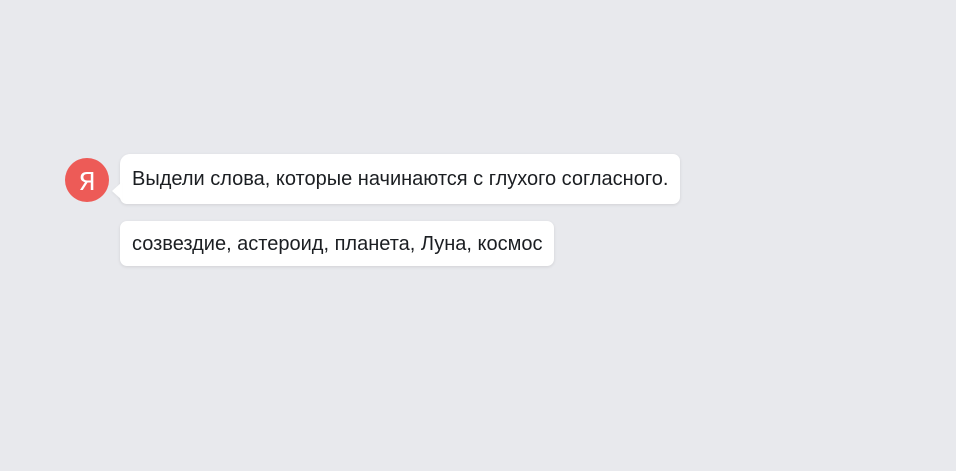  I want to click on assistant-avatar: Я, so click(87, 180).